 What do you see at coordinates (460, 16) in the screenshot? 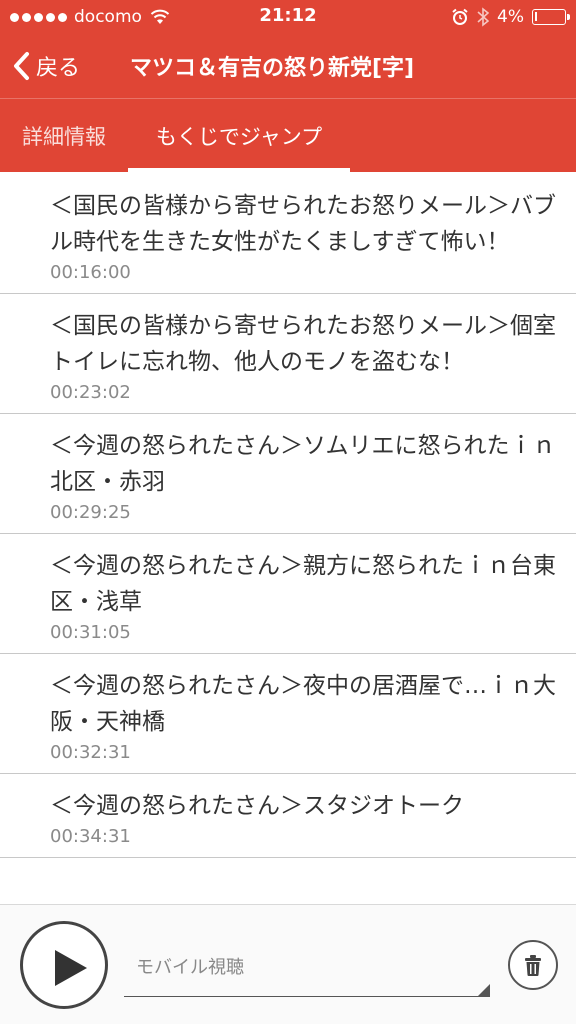
I see `alarm-icon` at bounding box center [460, 16].